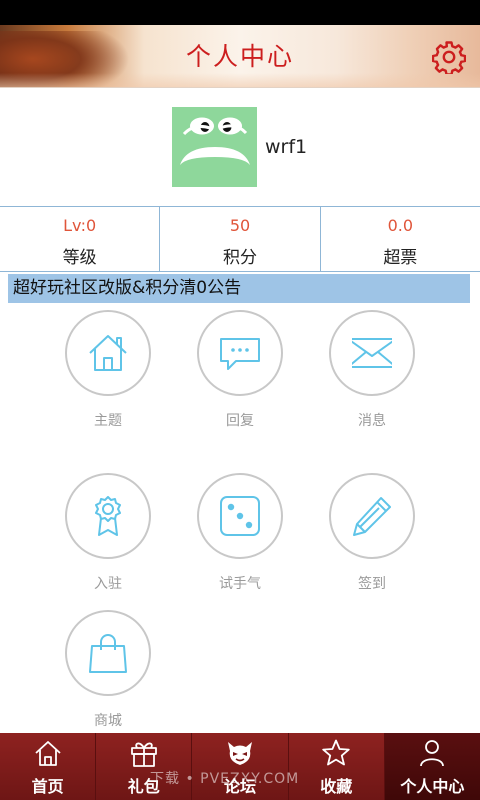 The height and width of the screenshot is (800, 480). What do you see at coordinates (79, 258) in the screenshot?
I see `stat-label: 等级` at bounding box center [79, 258].